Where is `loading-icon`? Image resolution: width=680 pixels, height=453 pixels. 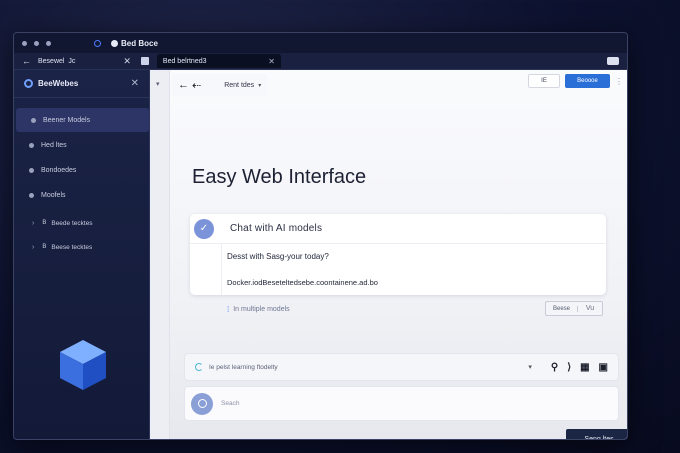
loading-icon is located at coordinates (199, 367).